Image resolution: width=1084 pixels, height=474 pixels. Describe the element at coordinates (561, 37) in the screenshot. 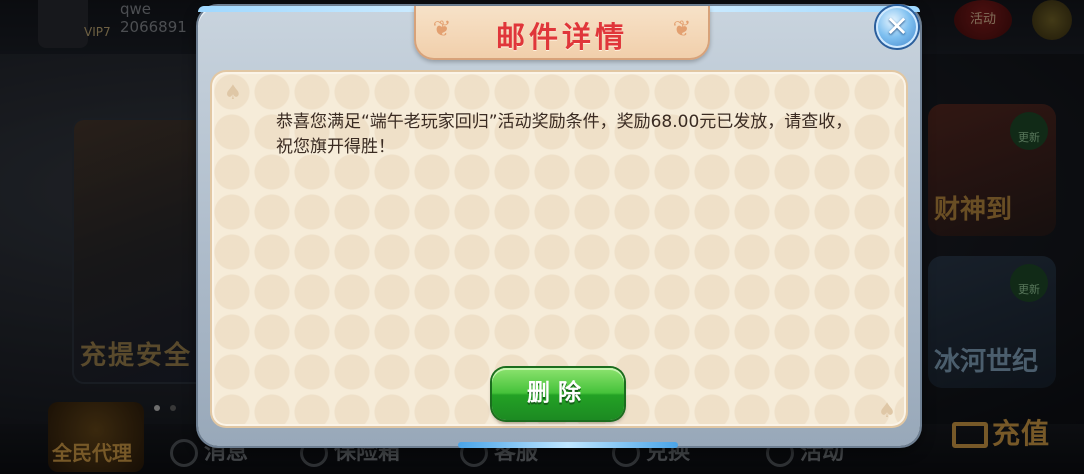

I see `dialog-title: 邮件详情` at that location.